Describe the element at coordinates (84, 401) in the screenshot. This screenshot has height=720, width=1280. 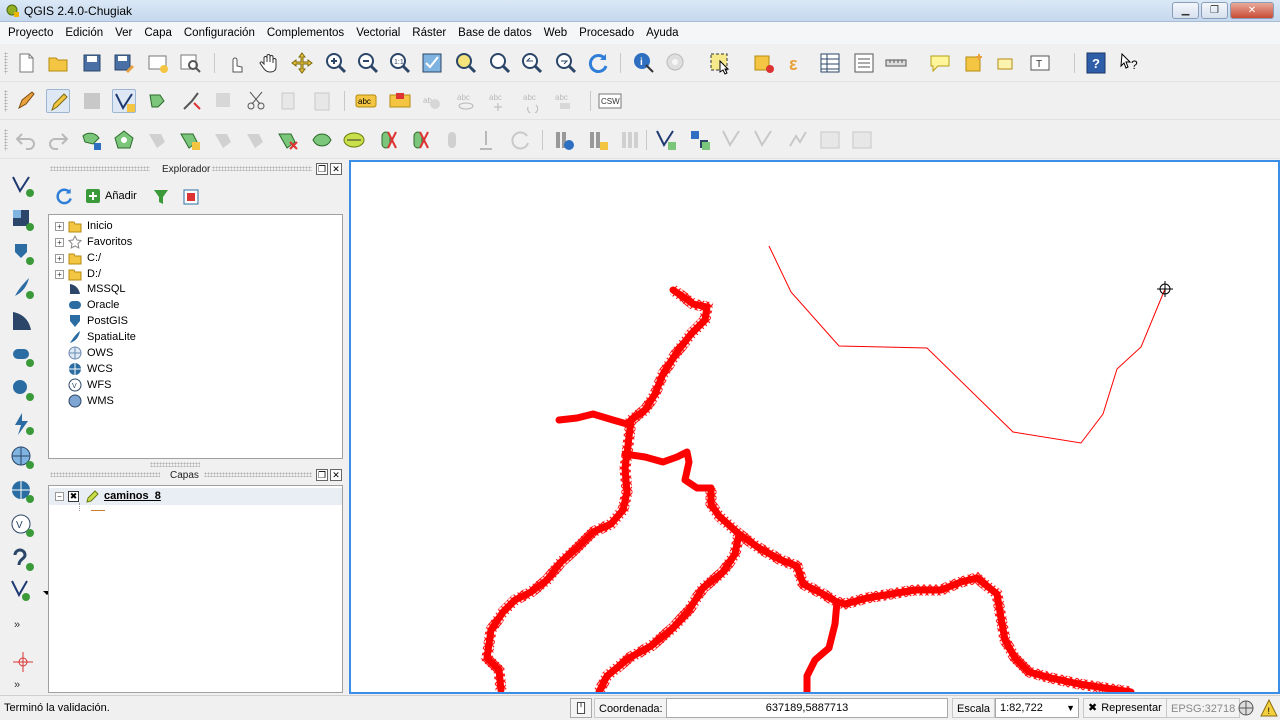
I see `tree-item-wms: WMS` at that location.